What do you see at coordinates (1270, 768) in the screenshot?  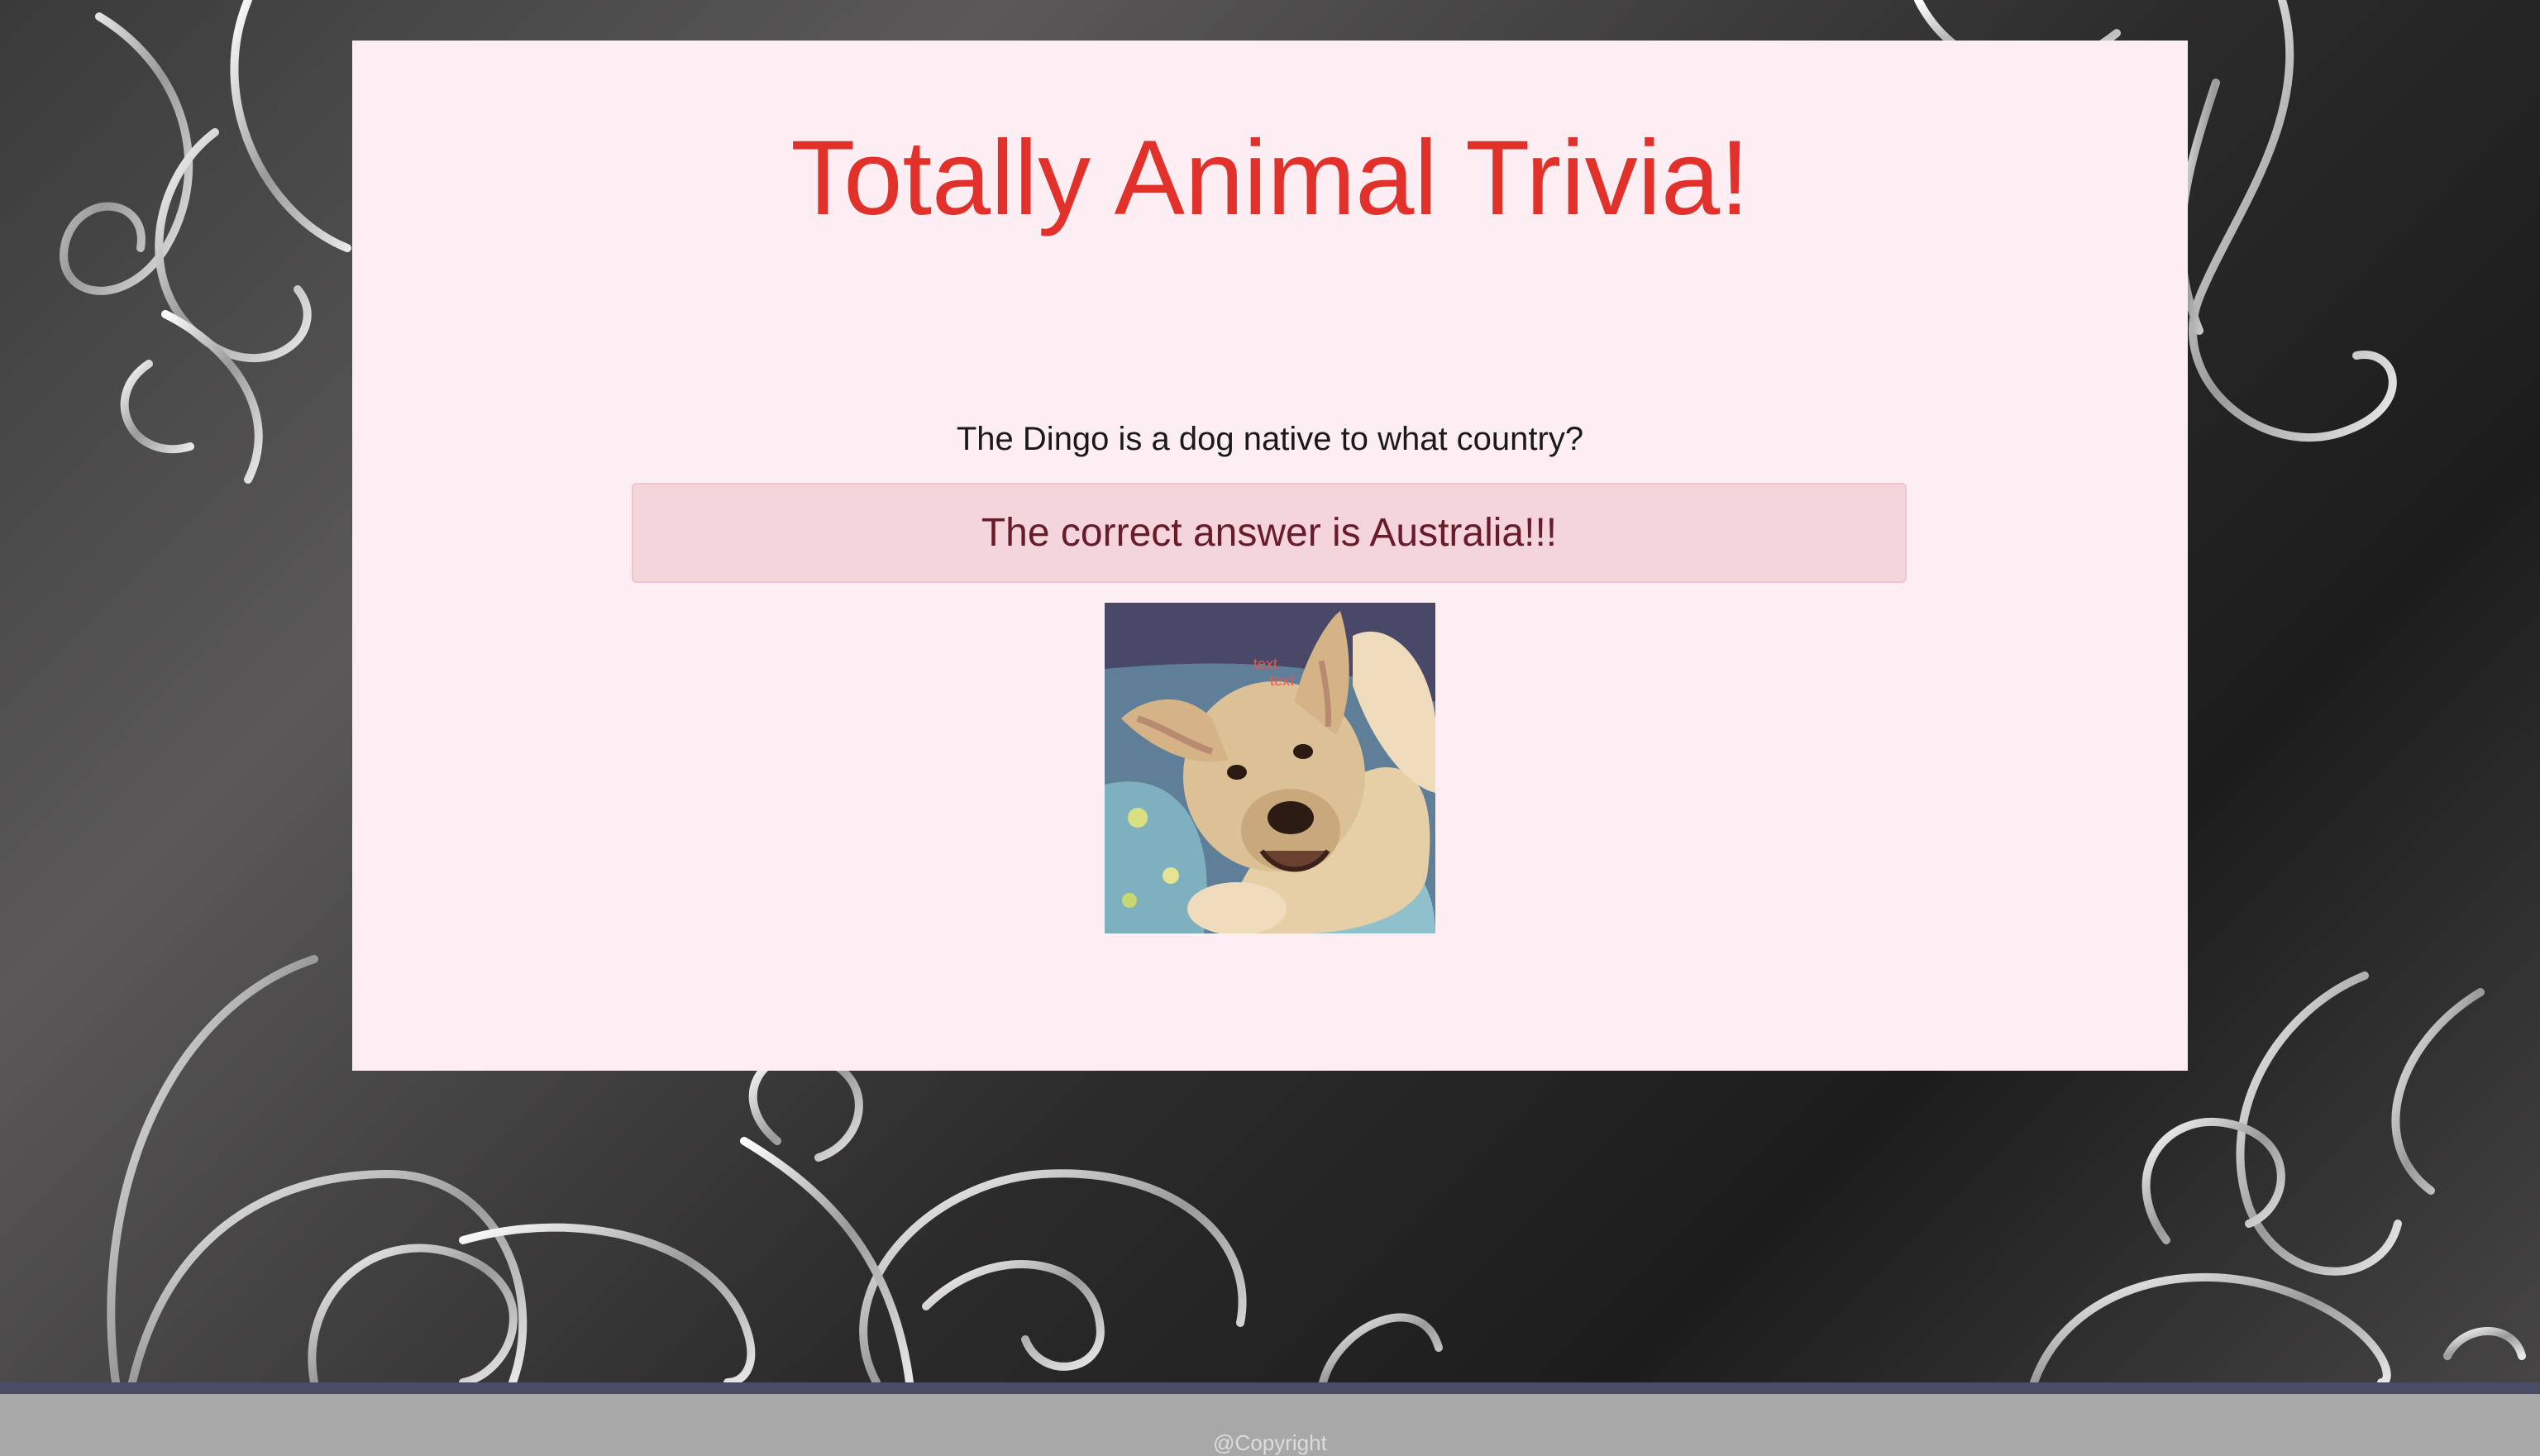 I see `dingo-dog-photo: text text` at bounding box center [1270, 768].